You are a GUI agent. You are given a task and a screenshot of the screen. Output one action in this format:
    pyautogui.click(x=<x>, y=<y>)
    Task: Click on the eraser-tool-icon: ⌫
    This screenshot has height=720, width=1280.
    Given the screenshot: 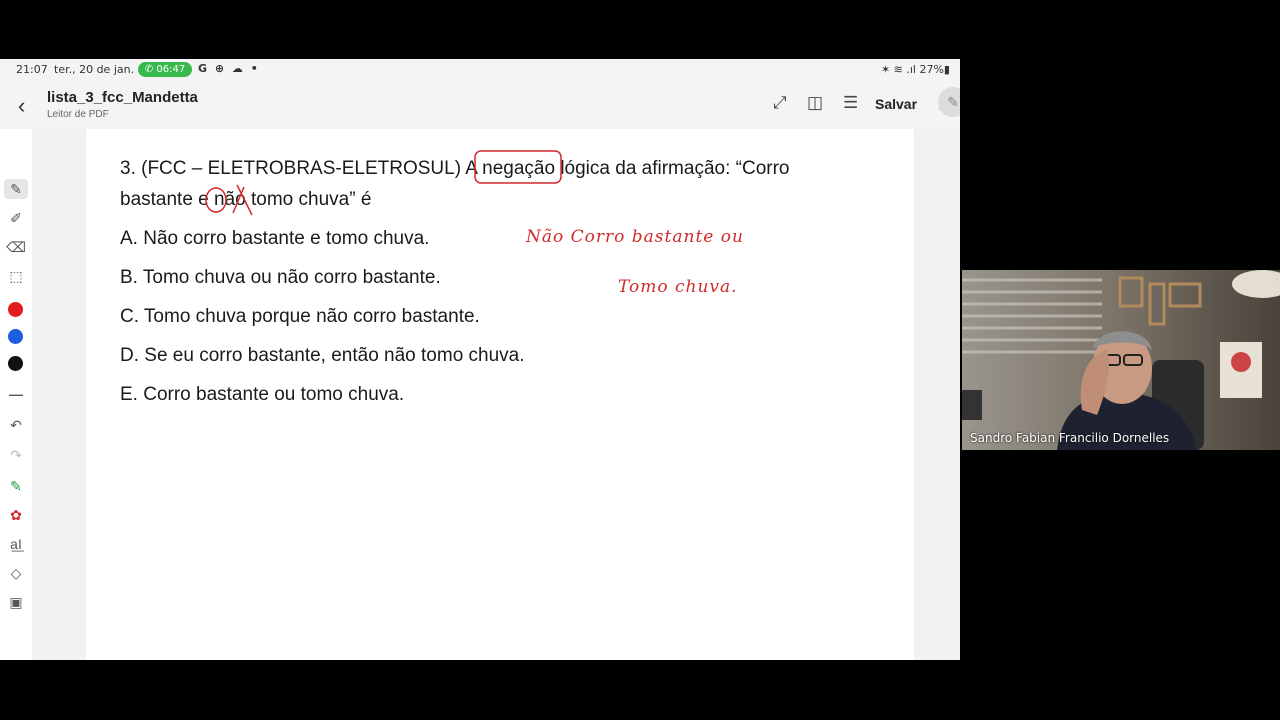 What is the action you would take?
    pyautogui.click(x=16, y=247)
    